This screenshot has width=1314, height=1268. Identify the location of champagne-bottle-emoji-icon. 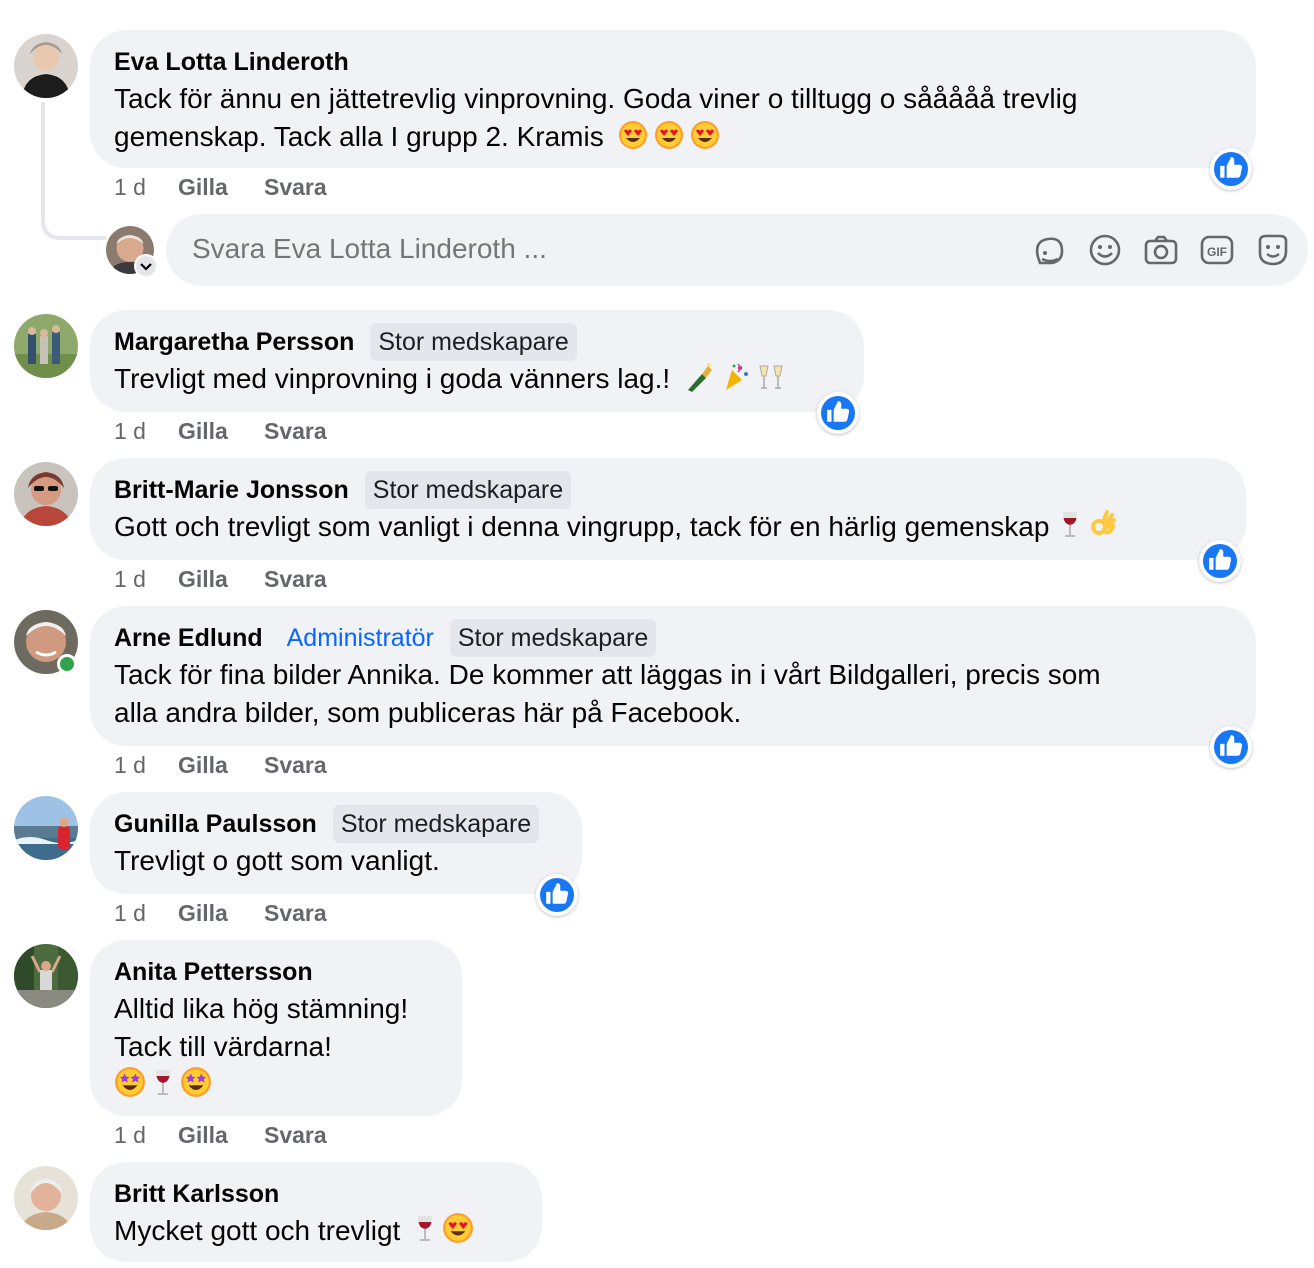
(699, 382).